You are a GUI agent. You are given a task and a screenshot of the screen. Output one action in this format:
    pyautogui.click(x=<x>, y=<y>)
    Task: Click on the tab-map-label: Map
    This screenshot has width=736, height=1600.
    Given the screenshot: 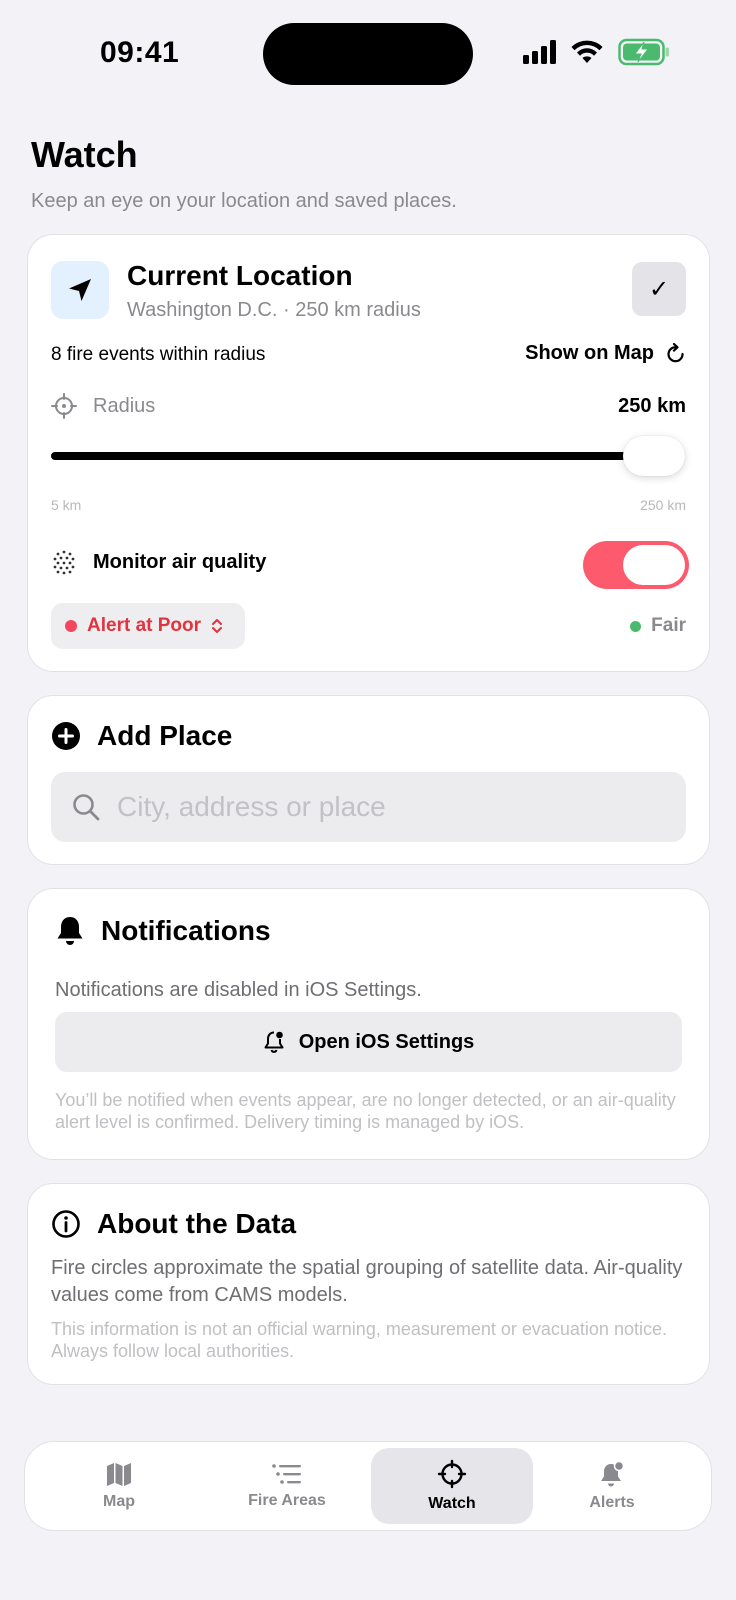 What is the action you would take?
    pyautogui.click(x=119, y=1501)
    